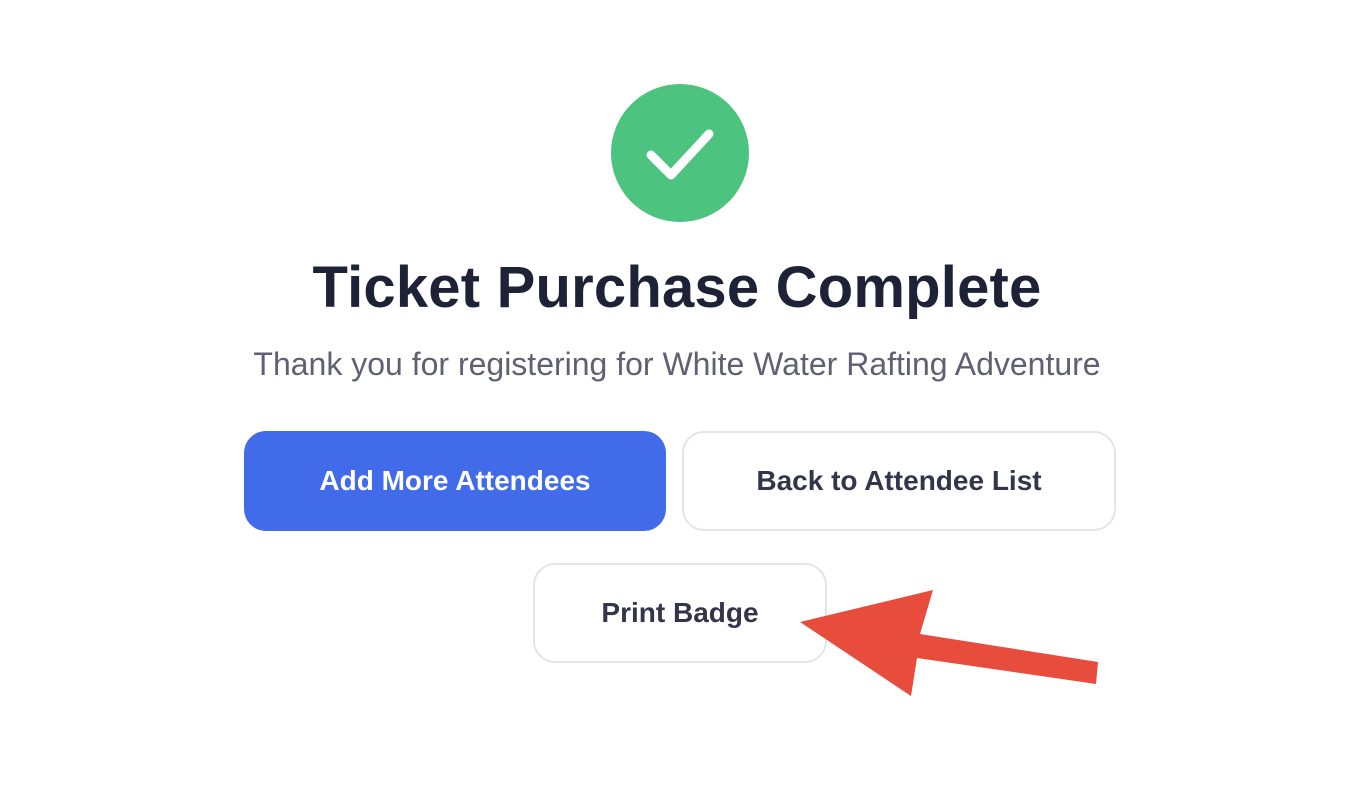  I want to click on add-more-attendees-button: Add More Attendees, so click(455, 481).